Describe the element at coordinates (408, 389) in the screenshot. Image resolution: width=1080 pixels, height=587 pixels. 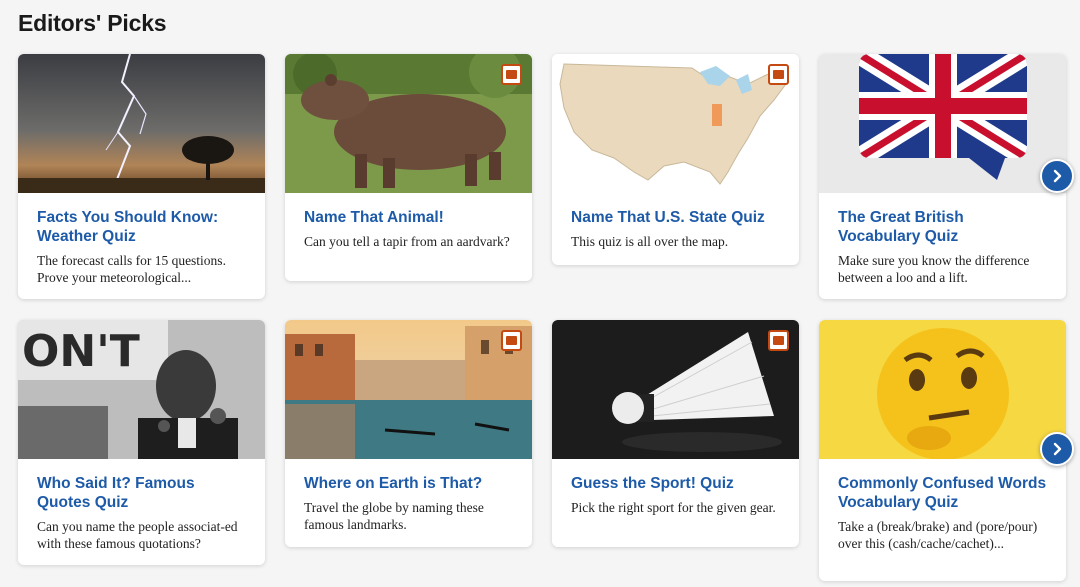
I see `venice-canal-image` at that location.